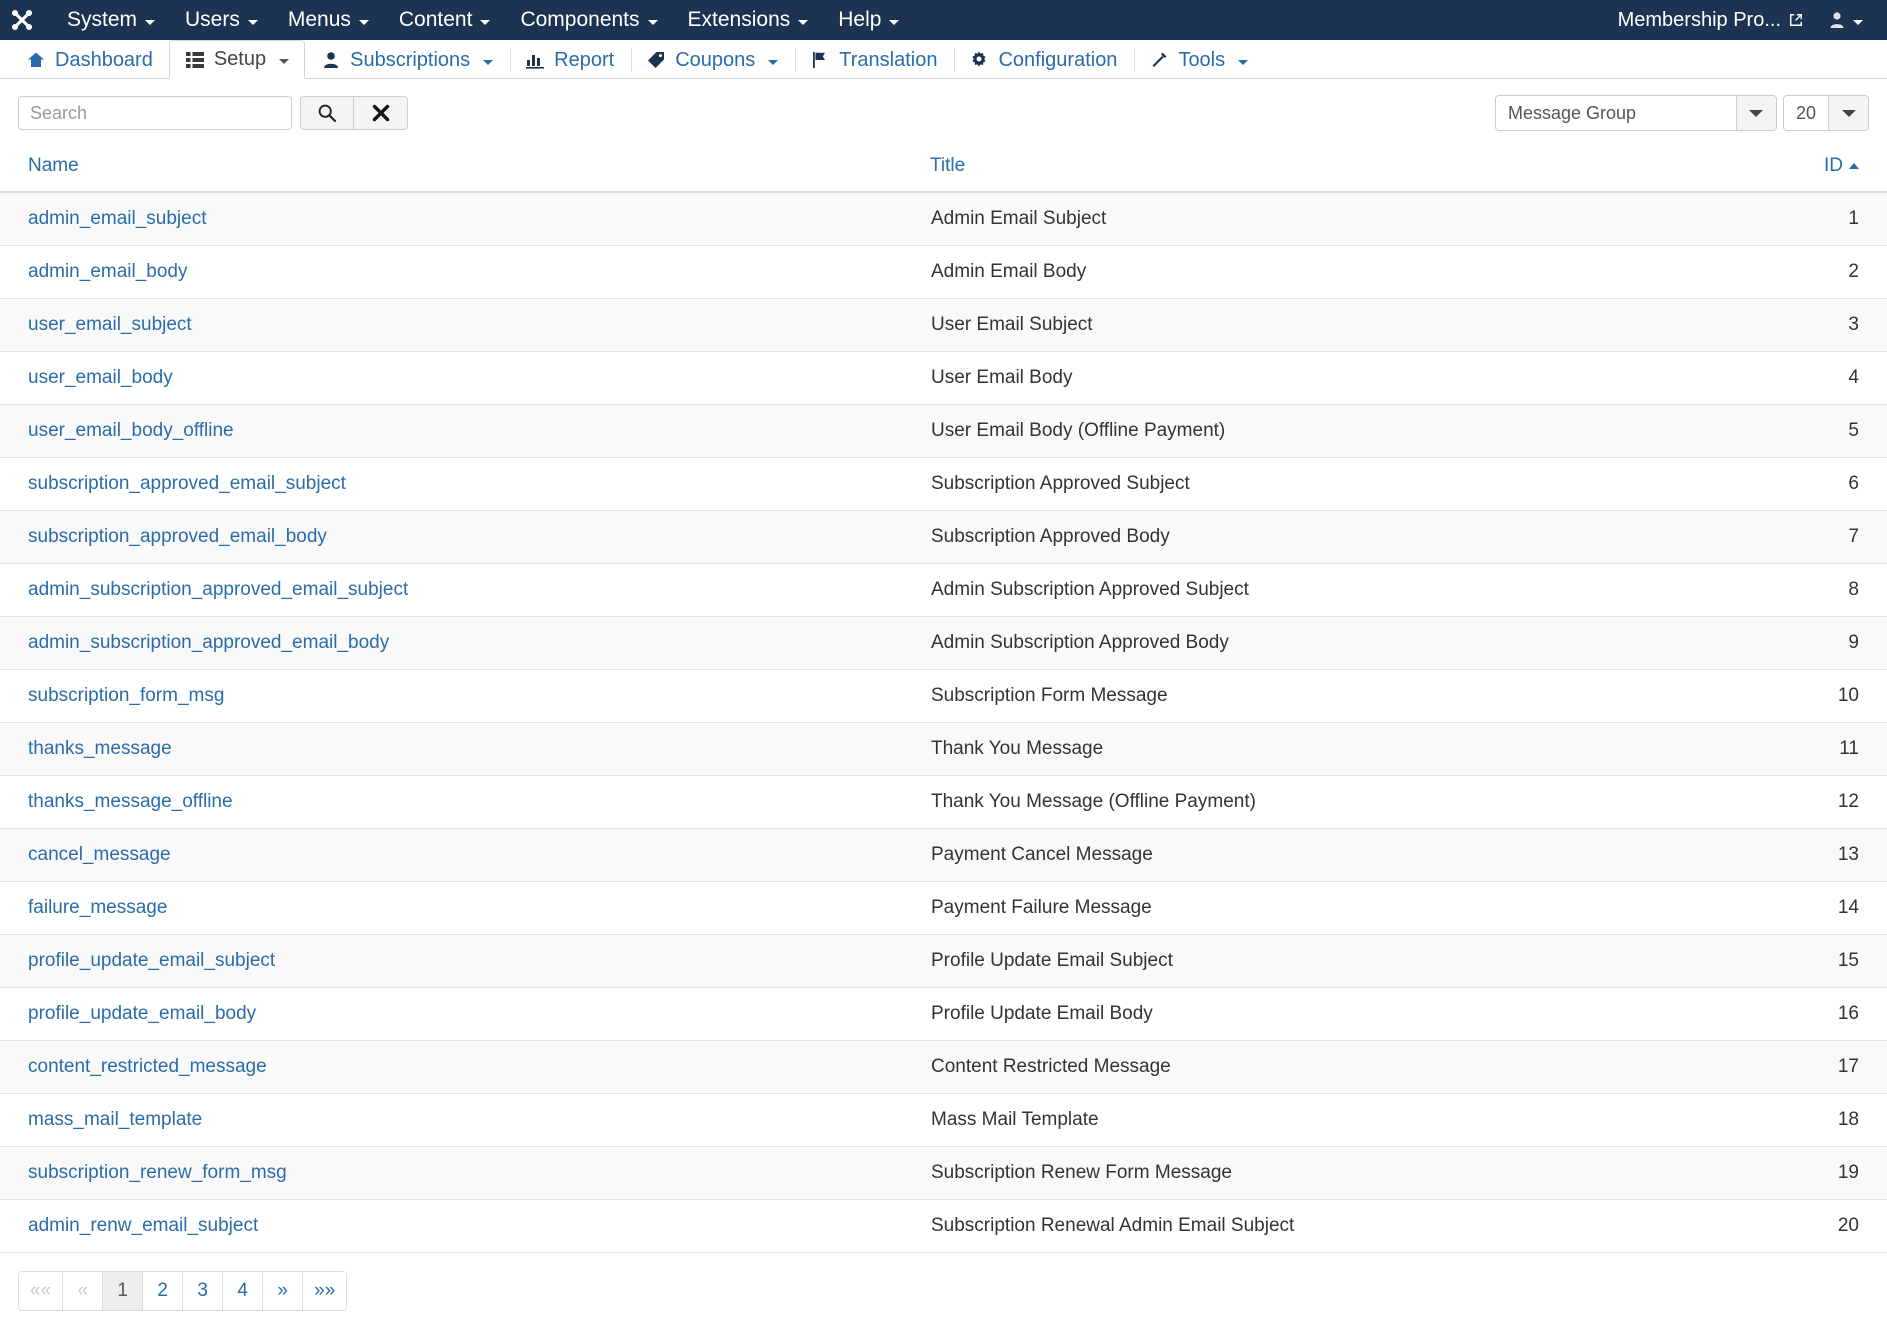  What do you see at coordinates (327, 113) in the screenshot?
I see `search-button` at bounding box center [327, 113].